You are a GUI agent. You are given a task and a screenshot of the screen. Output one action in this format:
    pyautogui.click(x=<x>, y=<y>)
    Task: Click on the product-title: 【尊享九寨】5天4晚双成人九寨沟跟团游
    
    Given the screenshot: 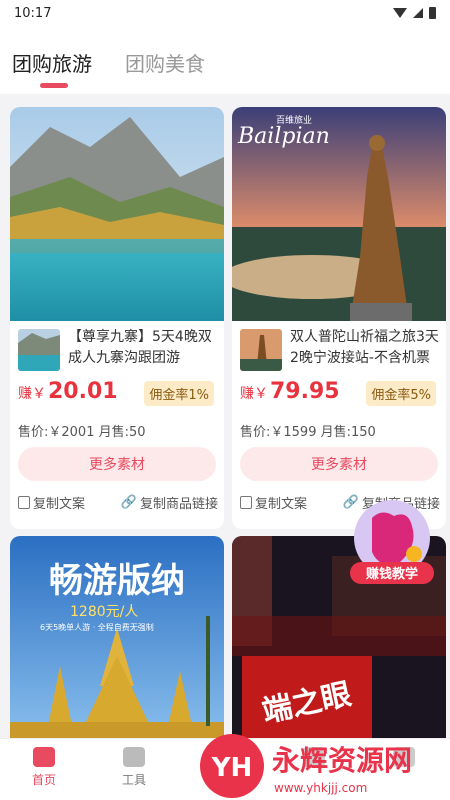 What is the action you would take?
    pyautogui.click(x=143, y=348)
    